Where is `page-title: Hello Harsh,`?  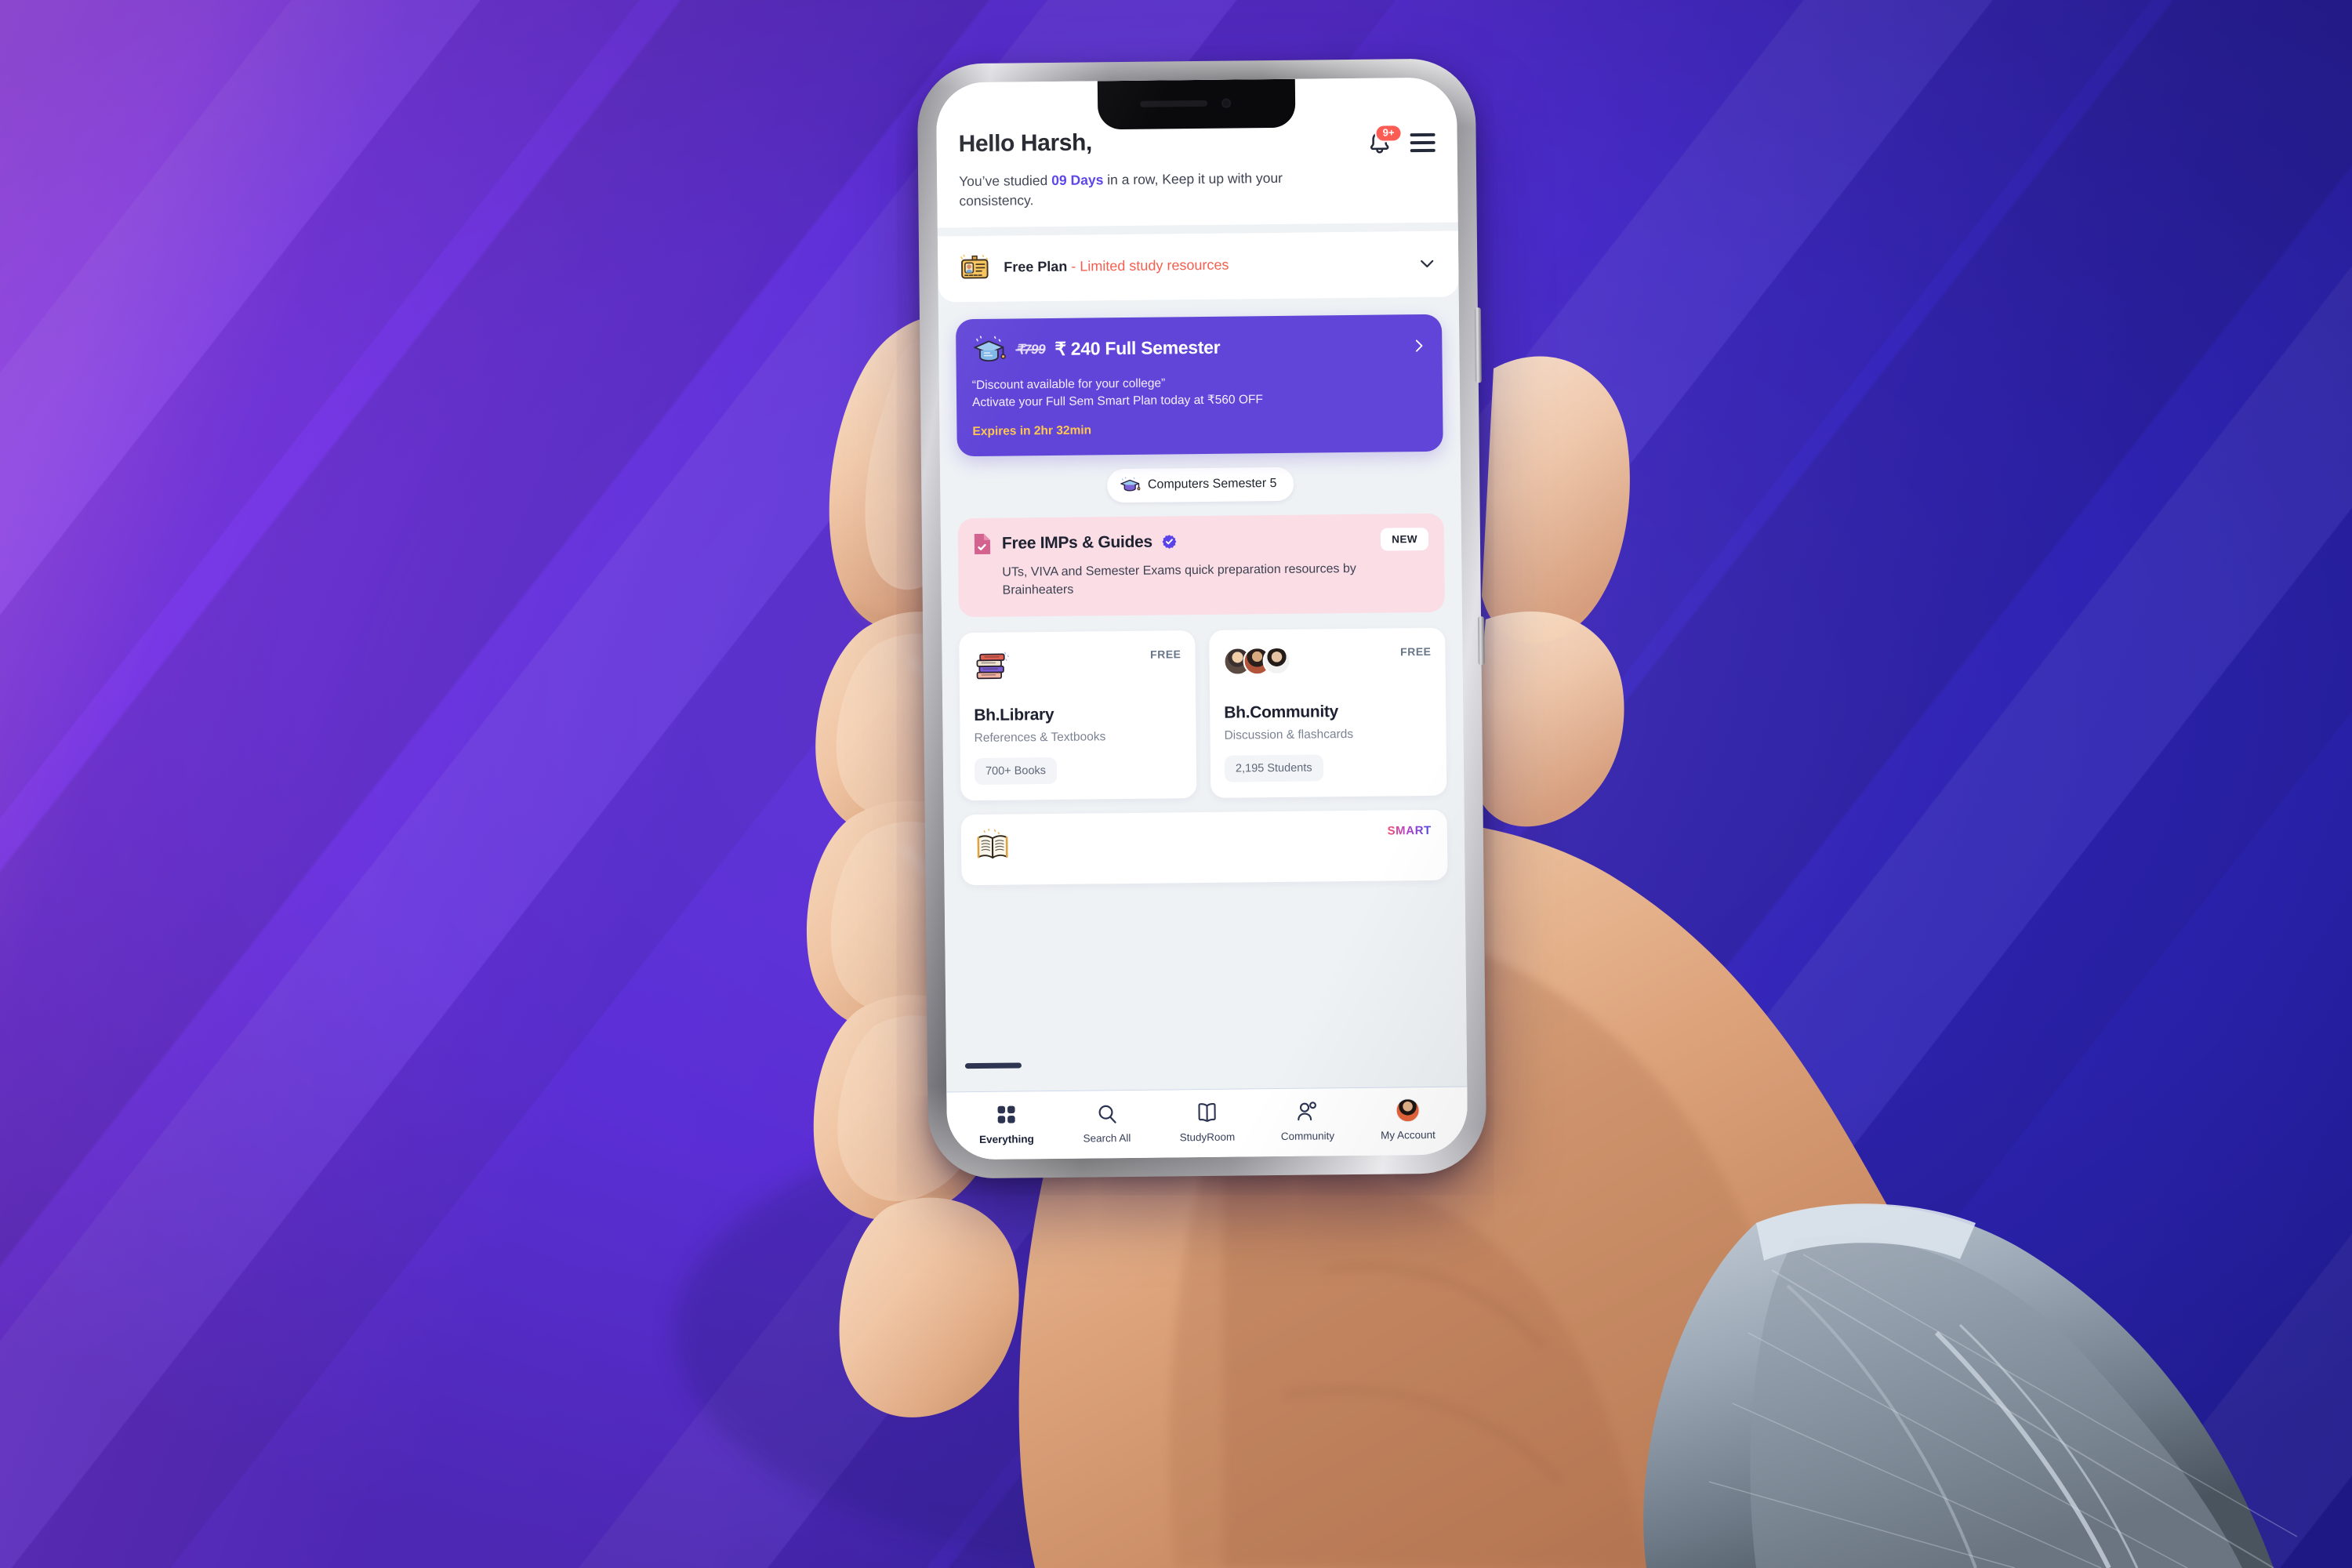
page-title: Hello Harsh, is located at coordinates (1025, 143).